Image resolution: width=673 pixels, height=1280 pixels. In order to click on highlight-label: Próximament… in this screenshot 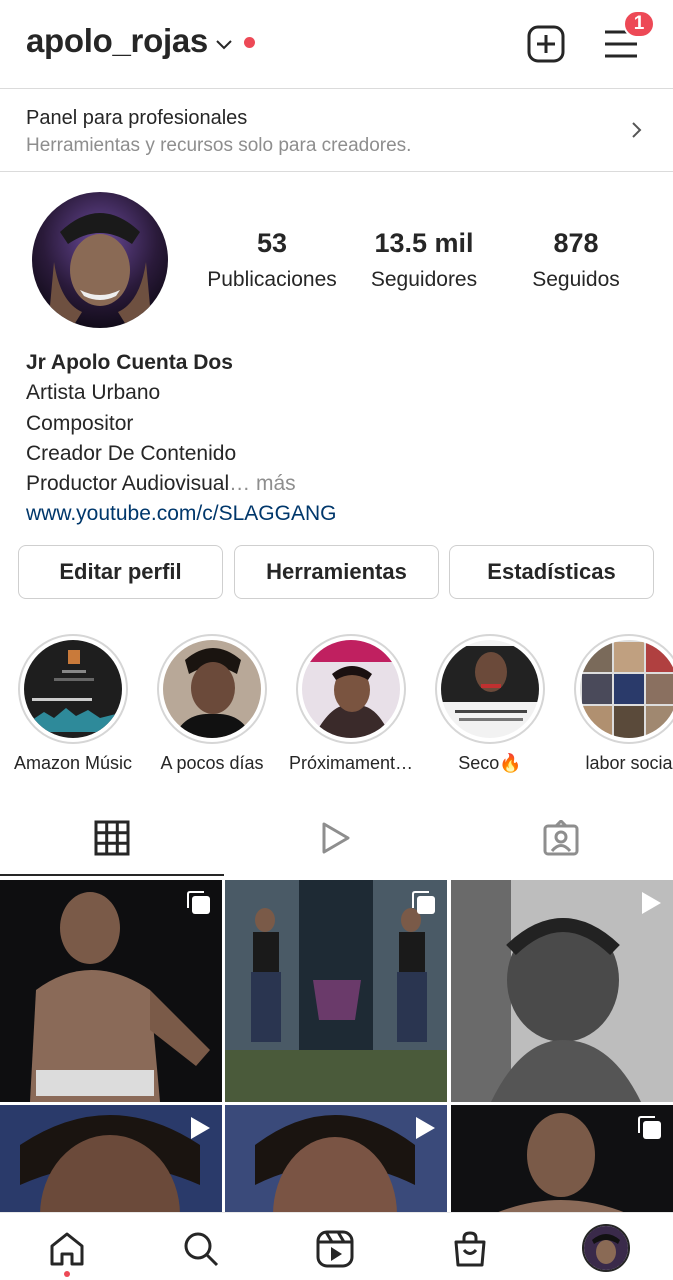, I will do `click(351, 763)`.